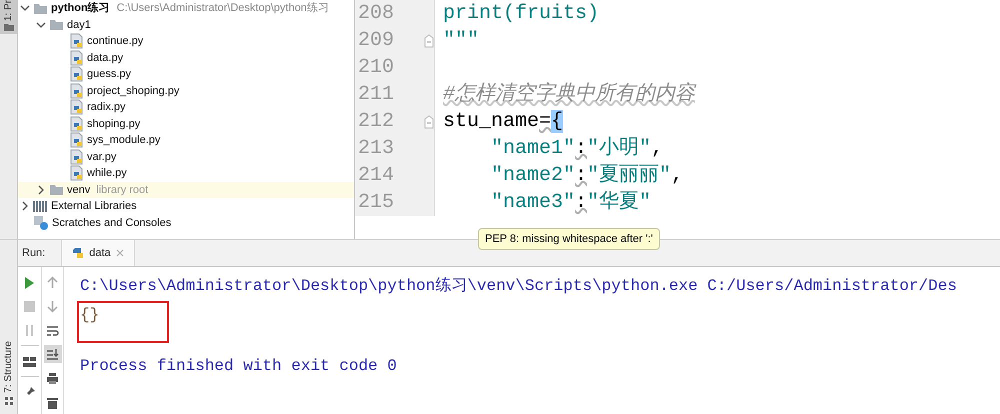  What do you see at coordinates (29, 306) in the screenshot?
I see `stop-icon` at bounding box center [29, 306].